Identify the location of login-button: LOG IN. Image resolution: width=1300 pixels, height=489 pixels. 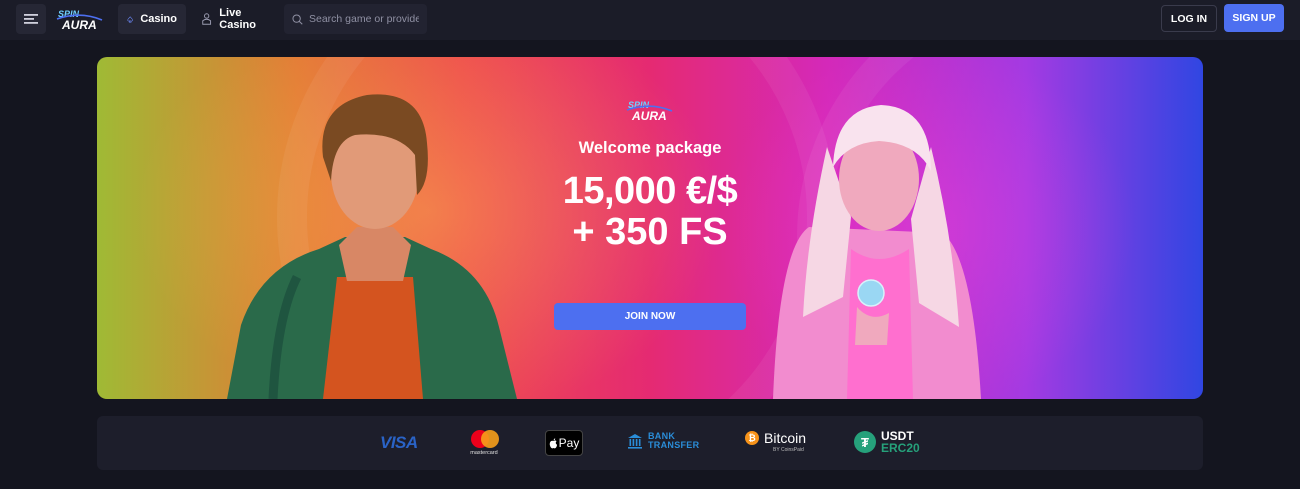
(1189, 18).